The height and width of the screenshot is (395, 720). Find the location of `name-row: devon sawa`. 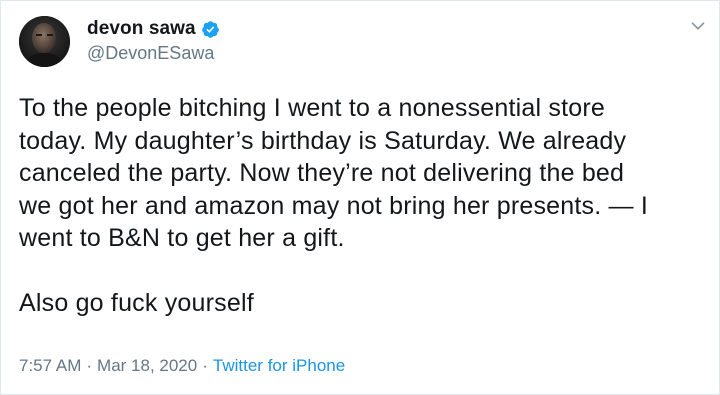

name-row: devon sawa is located at coordinates (153, 29).